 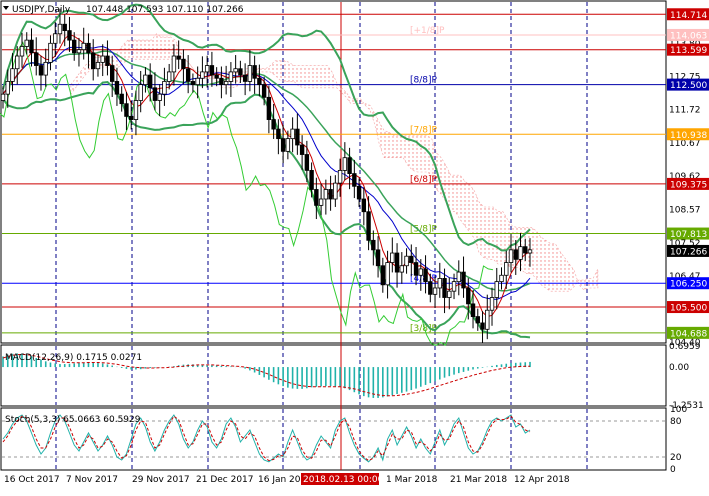 What do you see at coordinates (542, 480) in the screenshot?
I see `x-tick-label: 12 Apr 2018` at bounding box center [542, 480].